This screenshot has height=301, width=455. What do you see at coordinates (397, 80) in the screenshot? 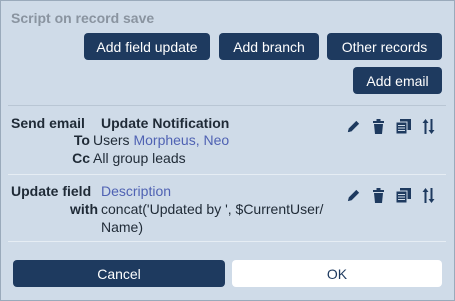
I see `add-email-button: Add email` at bounding box center [397, 80].